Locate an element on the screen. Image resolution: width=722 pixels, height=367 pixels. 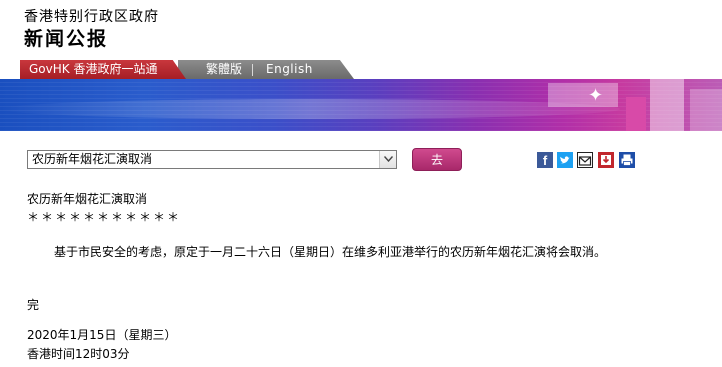
end-mark: 完 is located at coordinates (33, 305).